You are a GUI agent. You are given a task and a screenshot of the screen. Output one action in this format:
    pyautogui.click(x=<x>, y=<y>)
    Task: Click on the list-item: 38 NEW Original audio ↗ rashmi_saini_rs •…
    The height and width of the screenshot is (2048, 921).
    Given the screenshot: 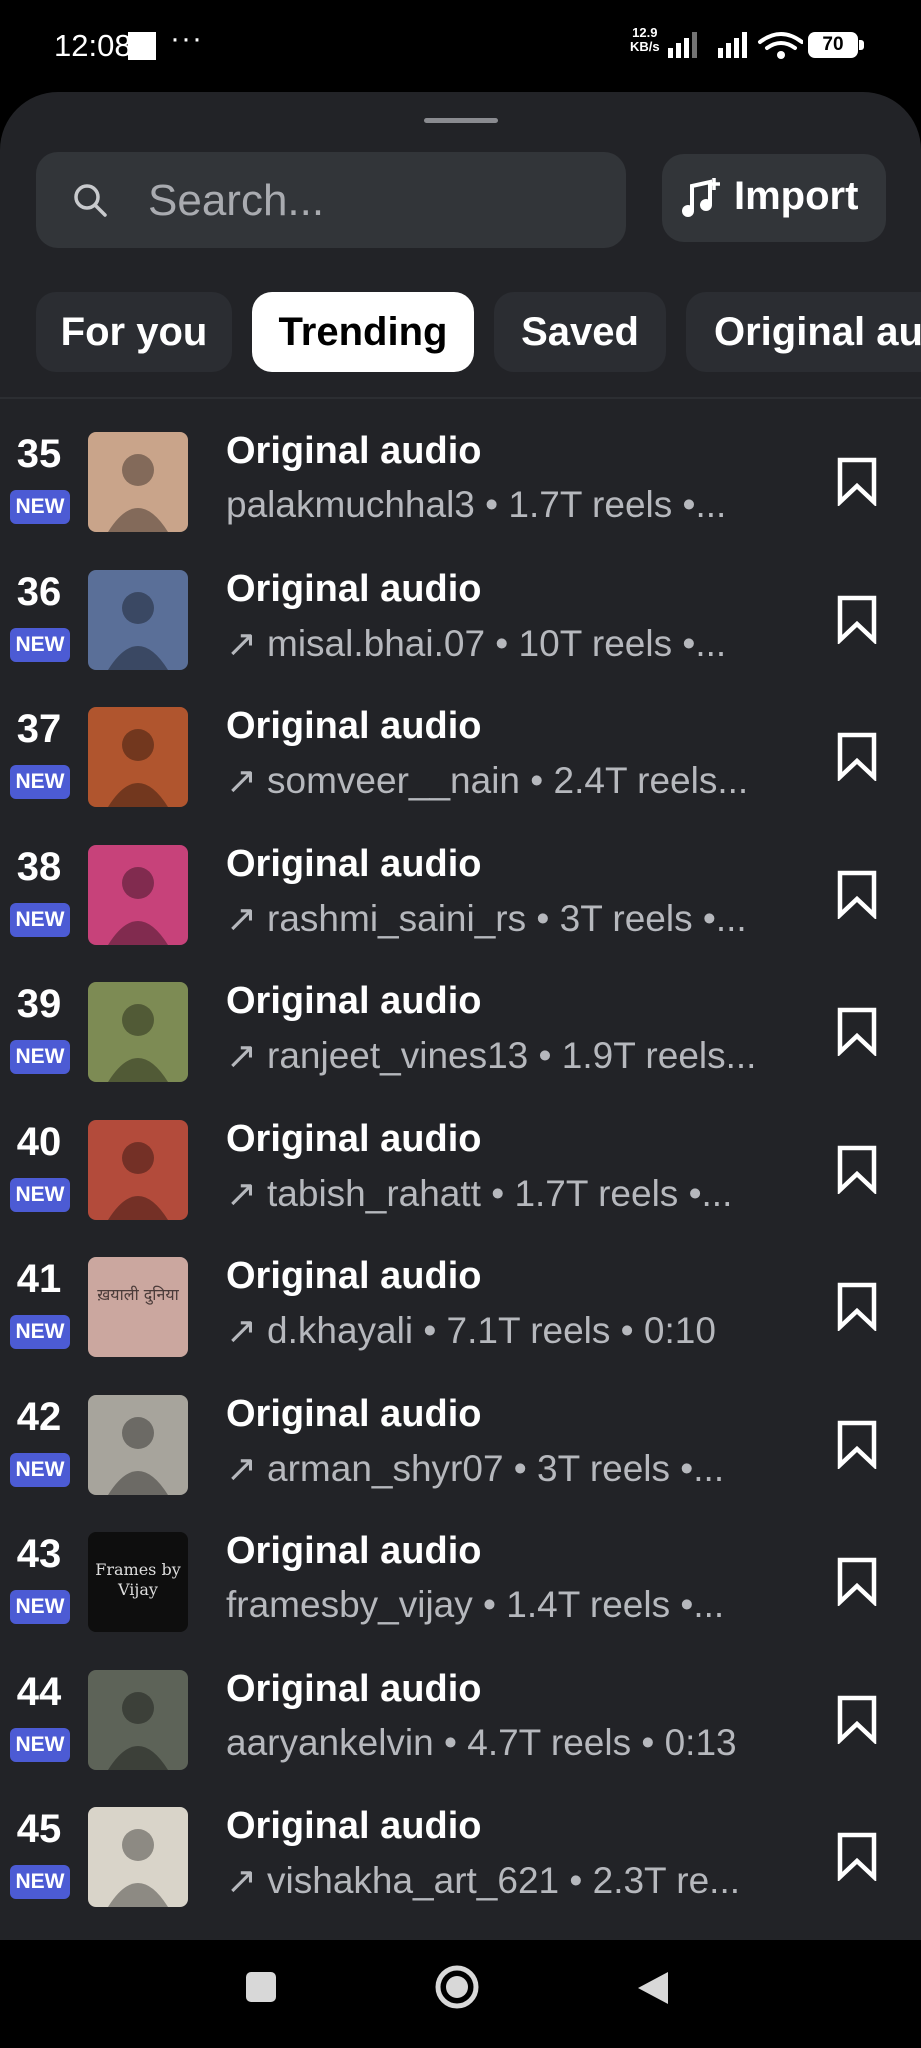 What is the action you would take?
    pyautogui.click(x=460, y=912)
    